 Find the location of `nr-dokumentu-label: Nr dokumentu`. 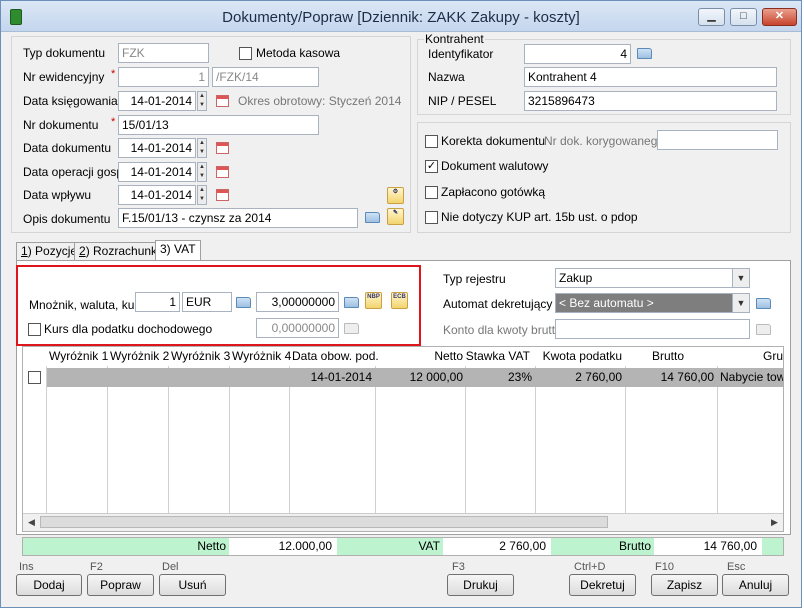

nr-dokumentu-label: Nr dokumentu is located at coordinates (61, 125).